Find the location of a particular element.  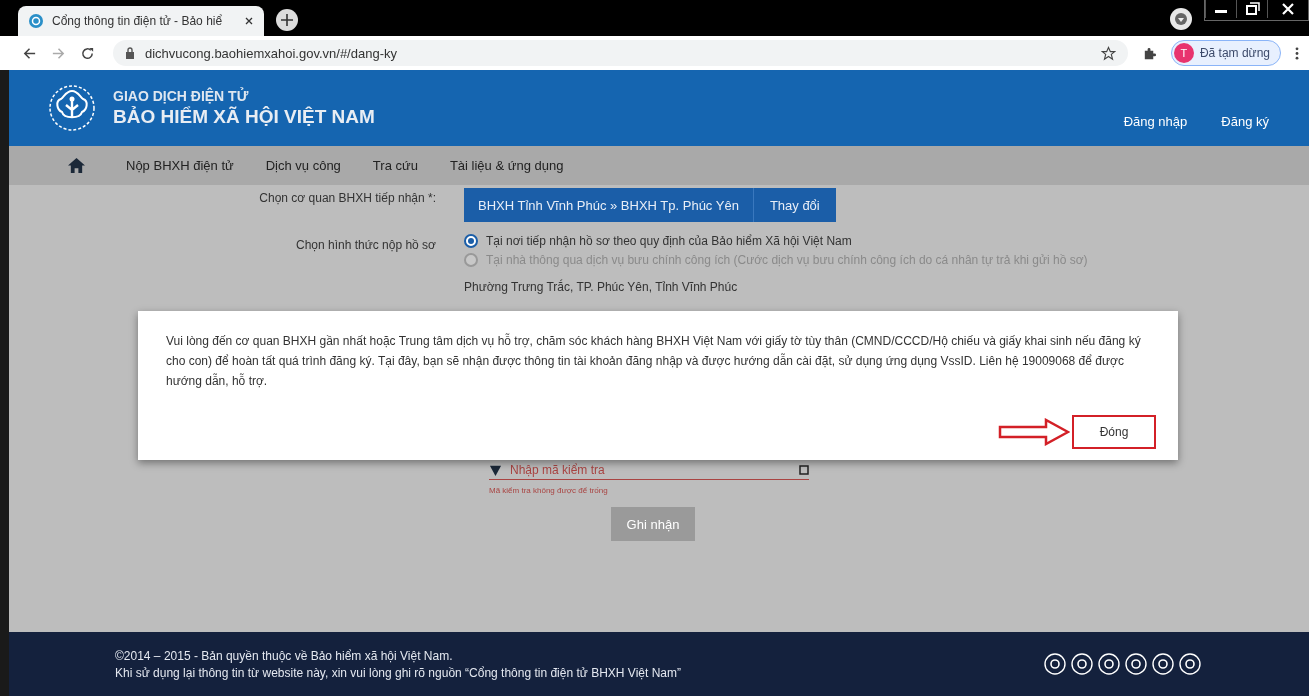

header-link: Đăng ký is located at coordinates (1245, 121).